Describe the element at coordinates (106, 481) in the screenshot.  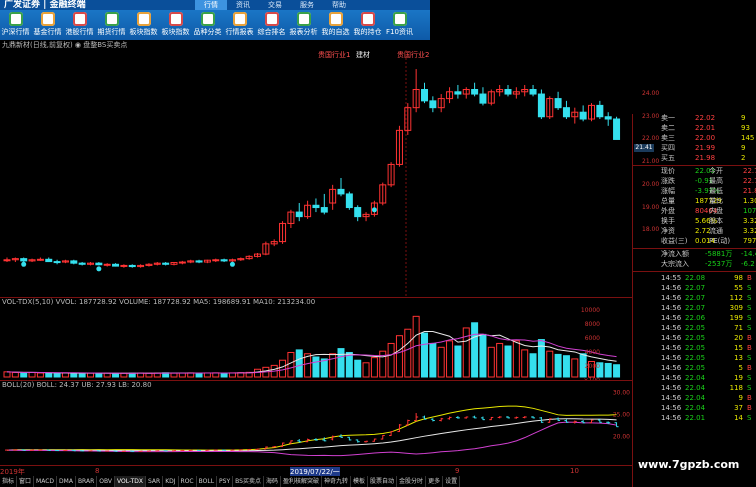
I see `indicator-tab: OBV` at that location.